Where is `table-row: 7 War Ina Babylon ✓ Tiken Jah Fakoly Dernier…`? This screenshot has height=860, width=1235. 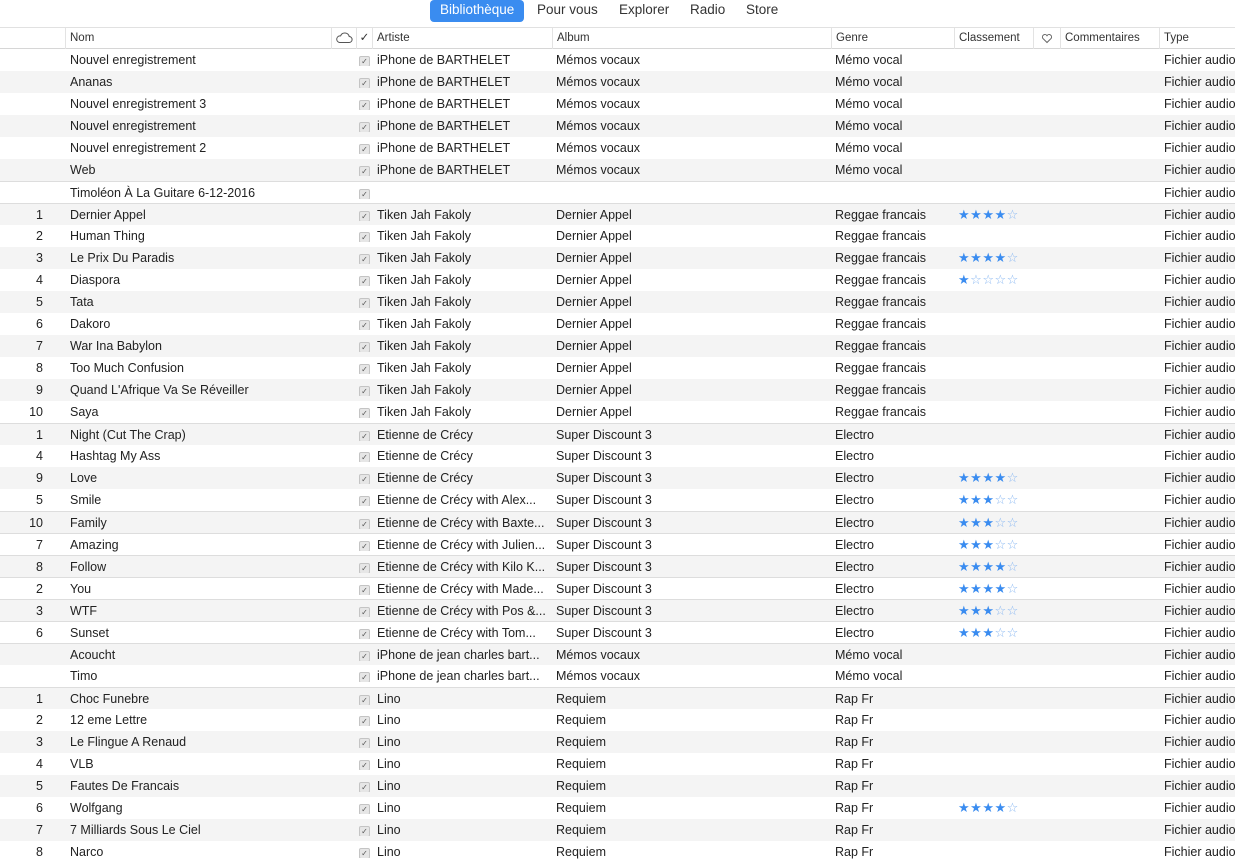 table-row: 7 War Ina Babylon ✓ Tiken Jah Fakoly Dernier… is located at coordinates (617, 346).